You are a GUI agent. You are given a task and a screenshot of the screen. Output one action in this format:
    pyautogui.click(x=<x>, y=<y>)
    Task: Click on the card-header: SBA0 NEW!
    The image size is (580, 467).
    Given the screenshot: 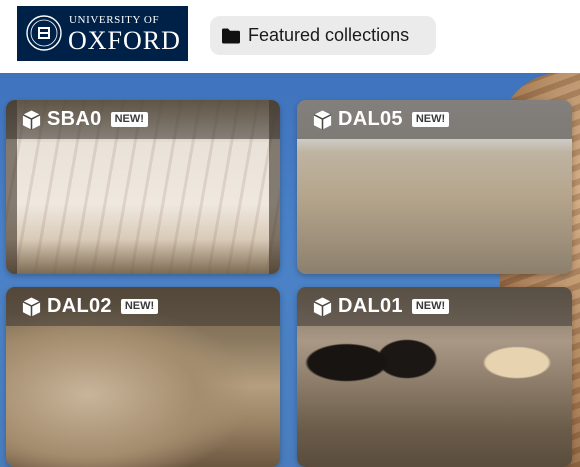 What is the action you would take?
    pyautogui.click(x=143, y=119)
    